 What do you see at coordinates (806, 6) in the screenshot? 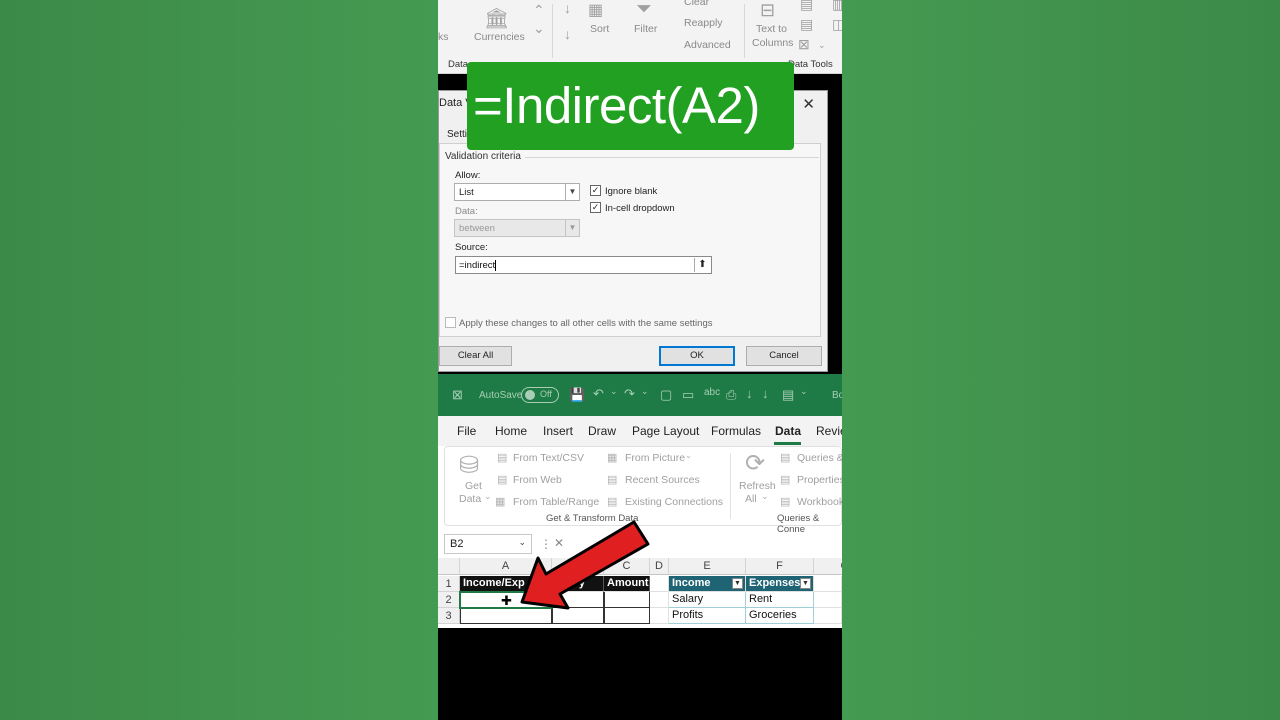
I see `flash-fill-icon: ▤` at bounding box center [806, 6].